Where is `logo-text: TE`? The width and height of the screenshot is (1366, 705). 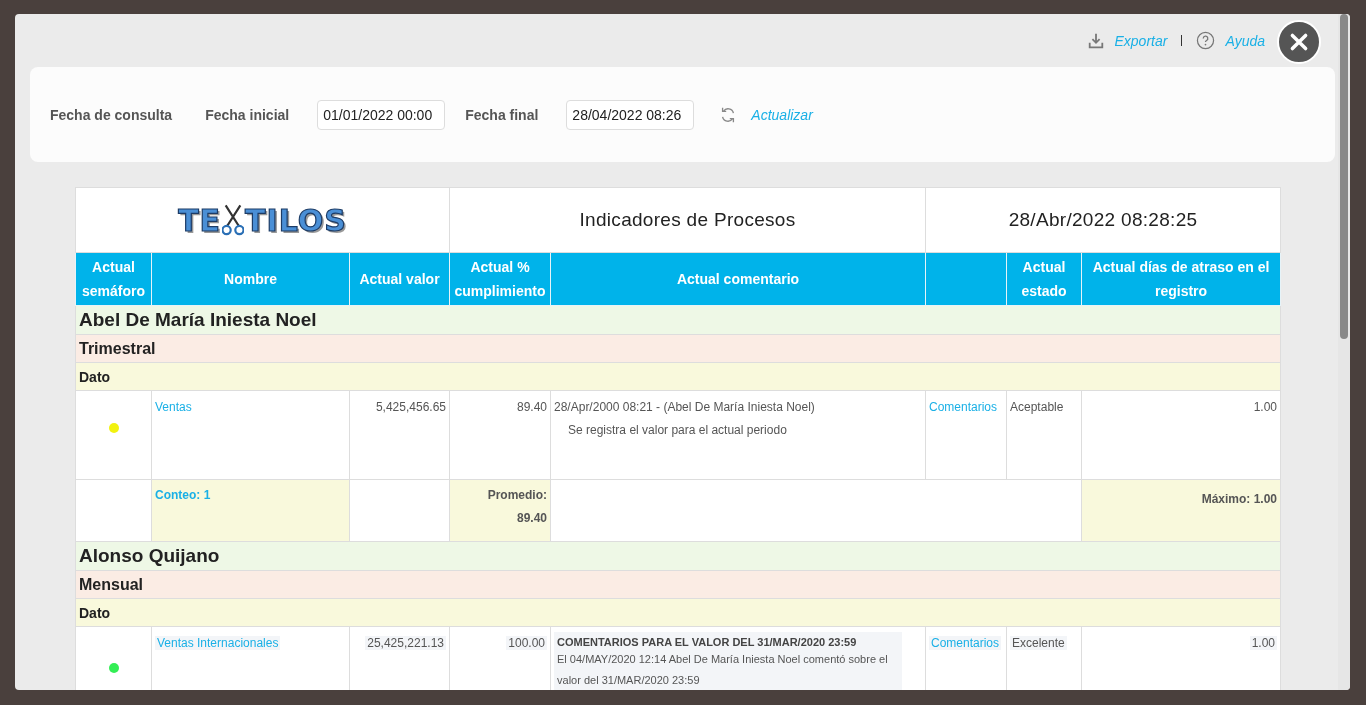
logo-text: TE is located at coordinates (200, 220).